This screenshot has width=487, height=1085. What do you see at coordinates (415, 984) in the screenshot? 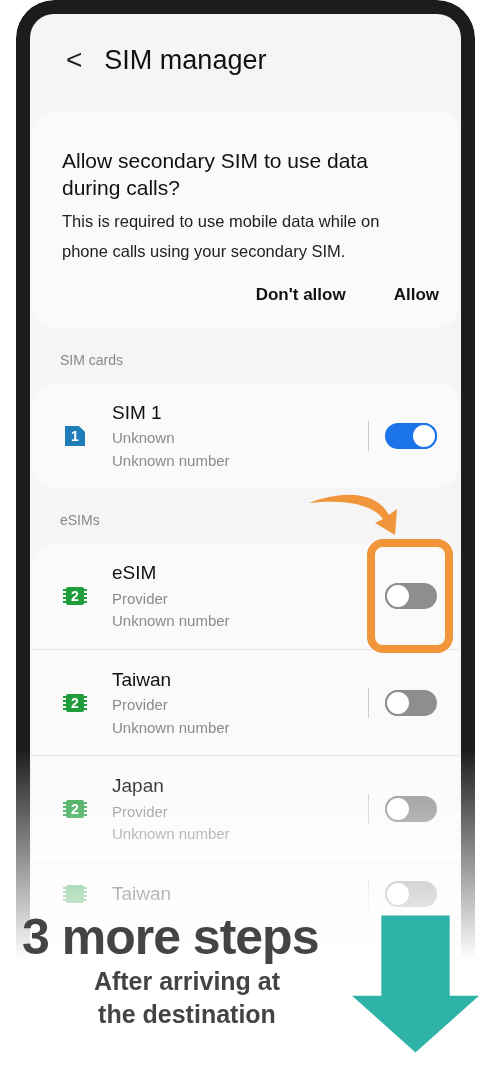
I see `down-arrow-icon` at bounding box center [415, 984].